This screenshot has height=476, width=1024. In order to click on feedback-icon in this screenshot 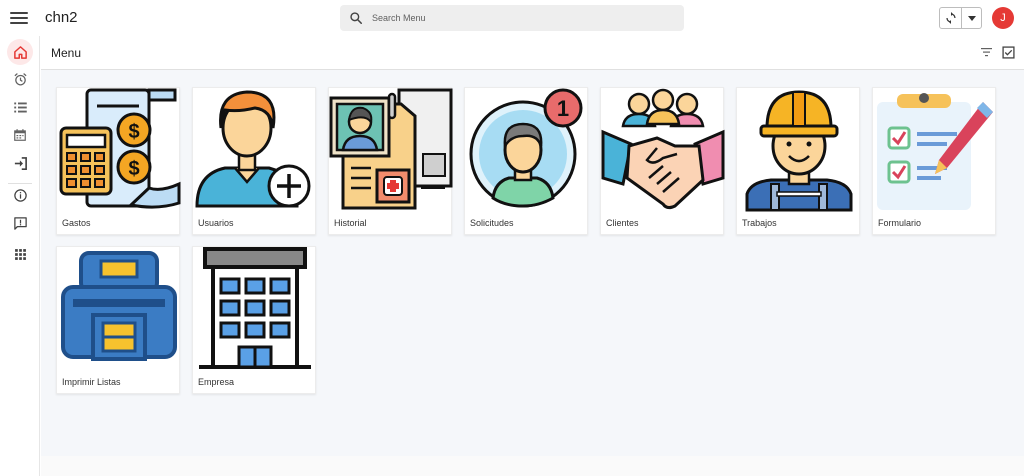, I will do `click(20, 223)`.